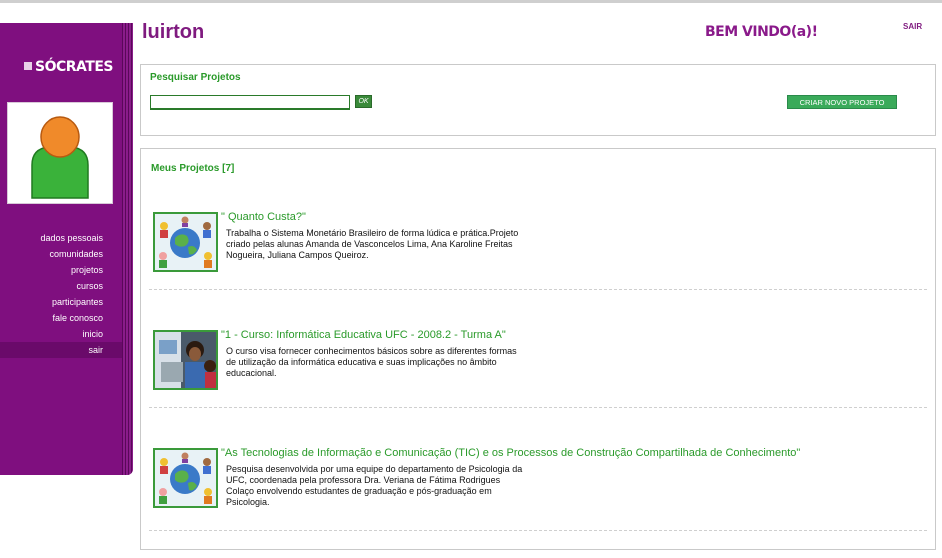  I want to click on nav-cursos: cursos, so click(61, 286).